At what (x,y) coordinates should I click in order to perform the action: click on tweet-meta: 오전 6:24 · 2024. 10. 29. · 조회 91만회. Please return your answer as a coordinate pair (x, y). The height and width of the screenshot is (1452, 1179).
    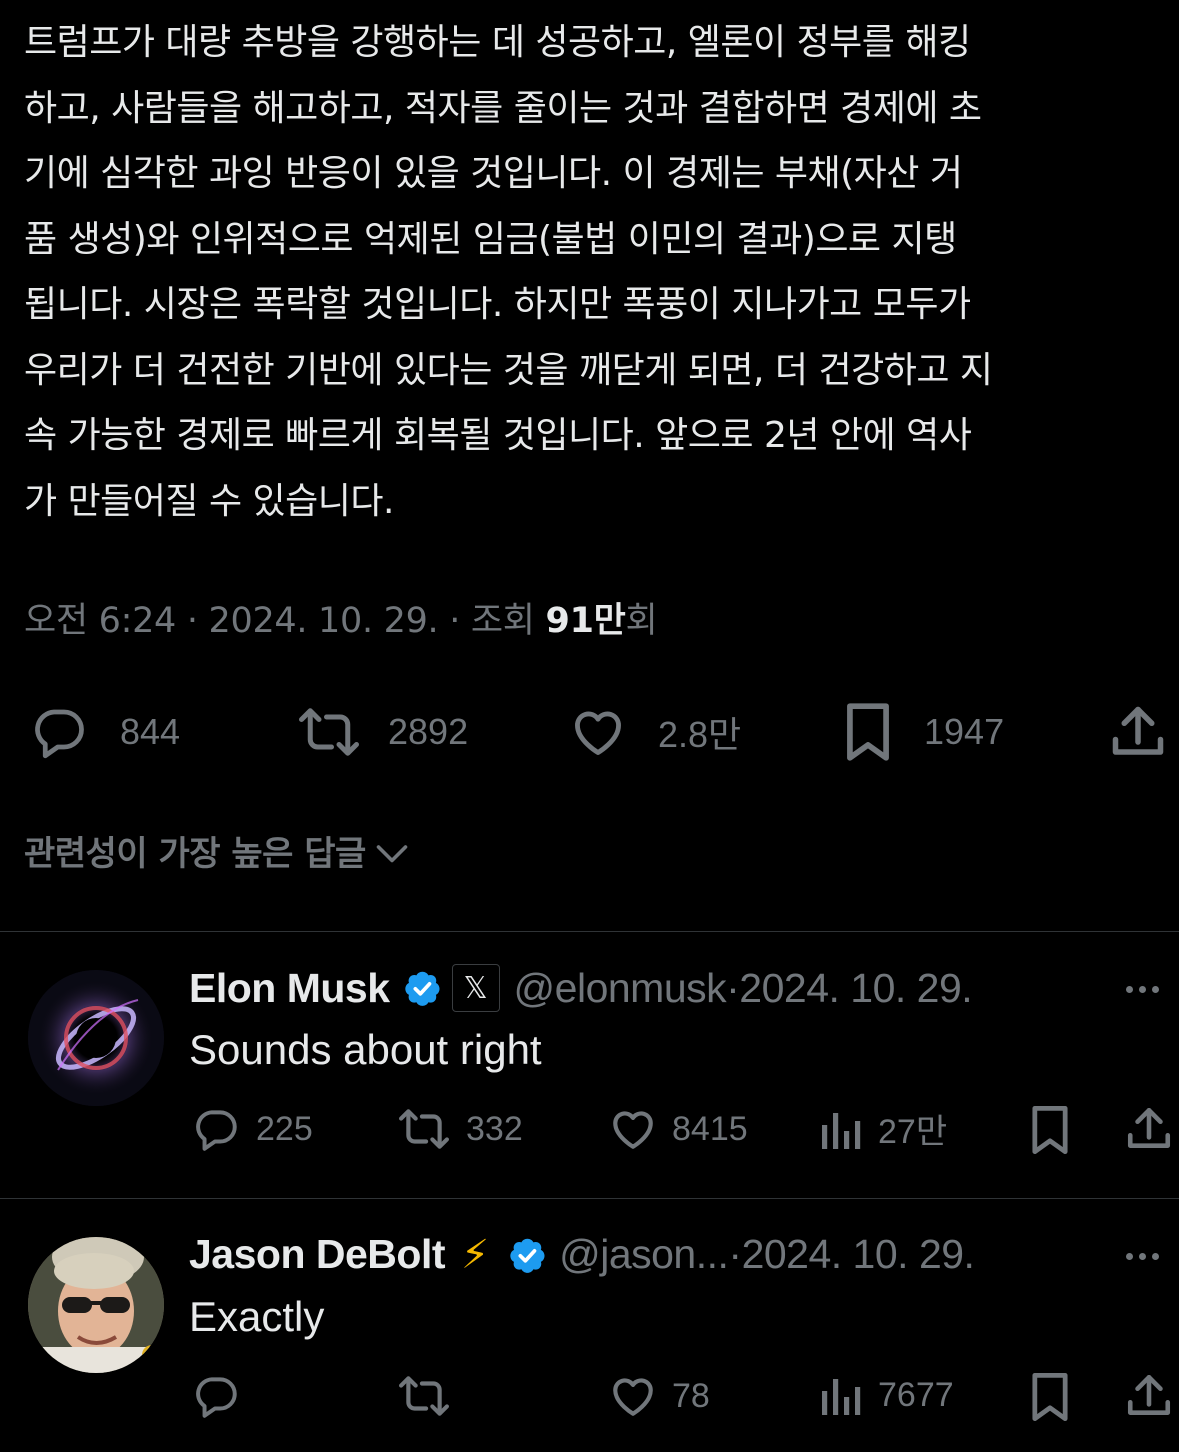
    Looking at the image, I should click on (341, 621).